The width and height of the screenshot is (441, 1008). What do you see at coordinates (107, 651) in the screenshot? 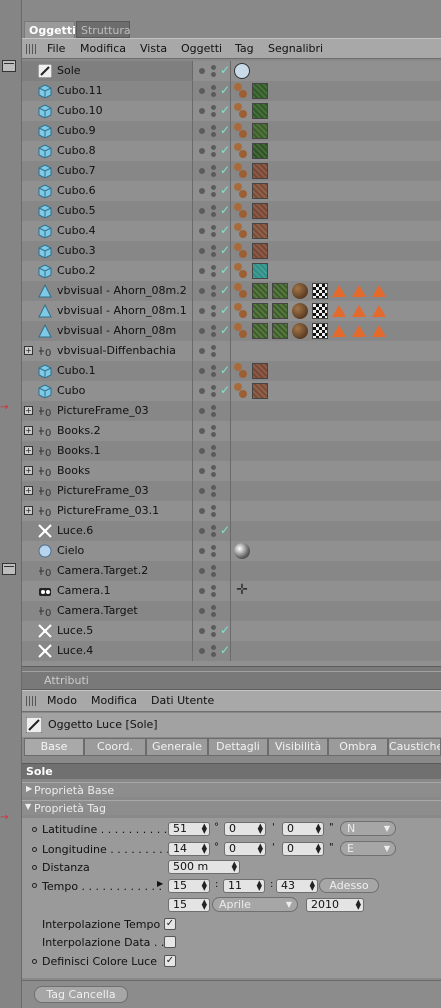
I see `object-name-cell: Luce.4` at bounding box center [107, 651].